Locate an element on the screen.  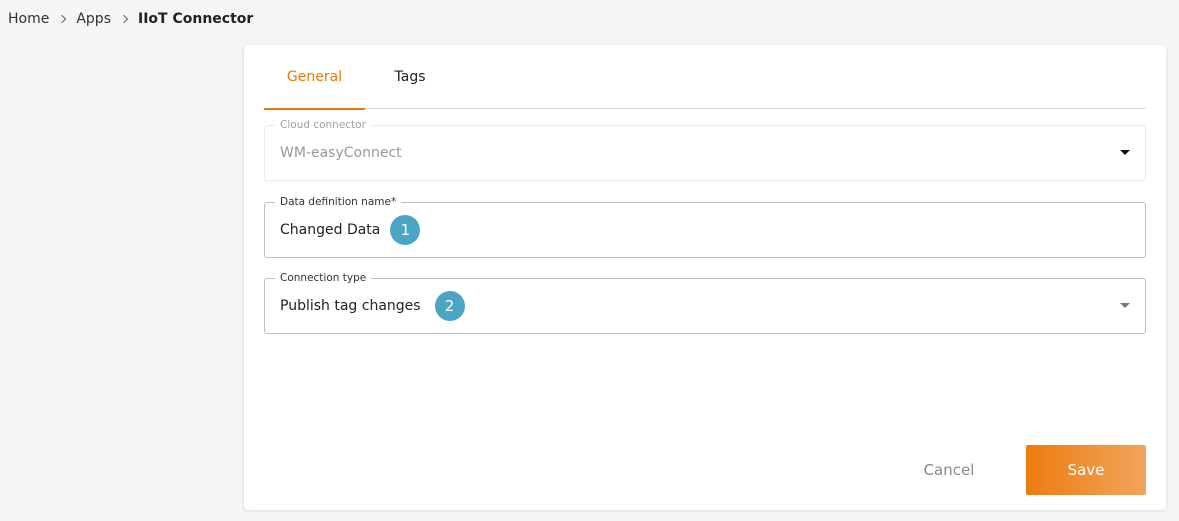
save-button: Save is located at coordinates (1086, 470).